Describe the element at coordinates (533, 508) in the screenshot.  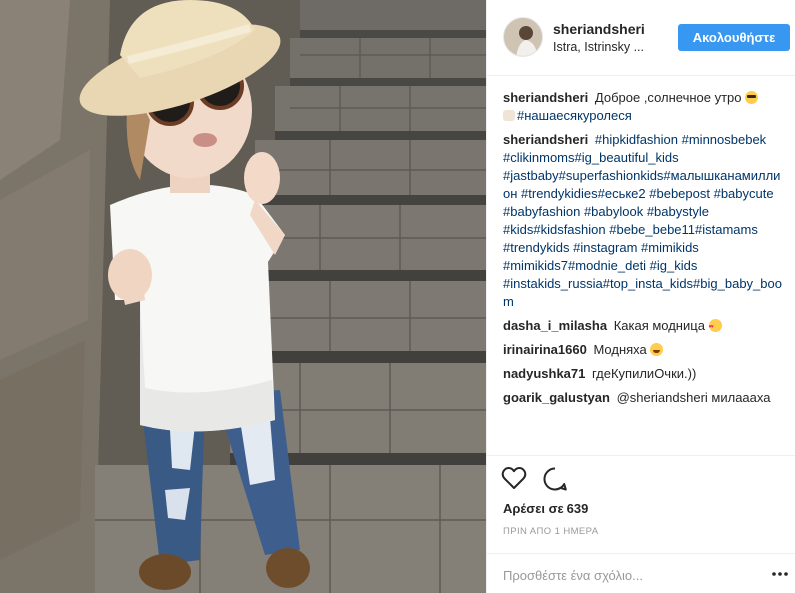
I see `likes-label: Αρέσει σε` at that location.